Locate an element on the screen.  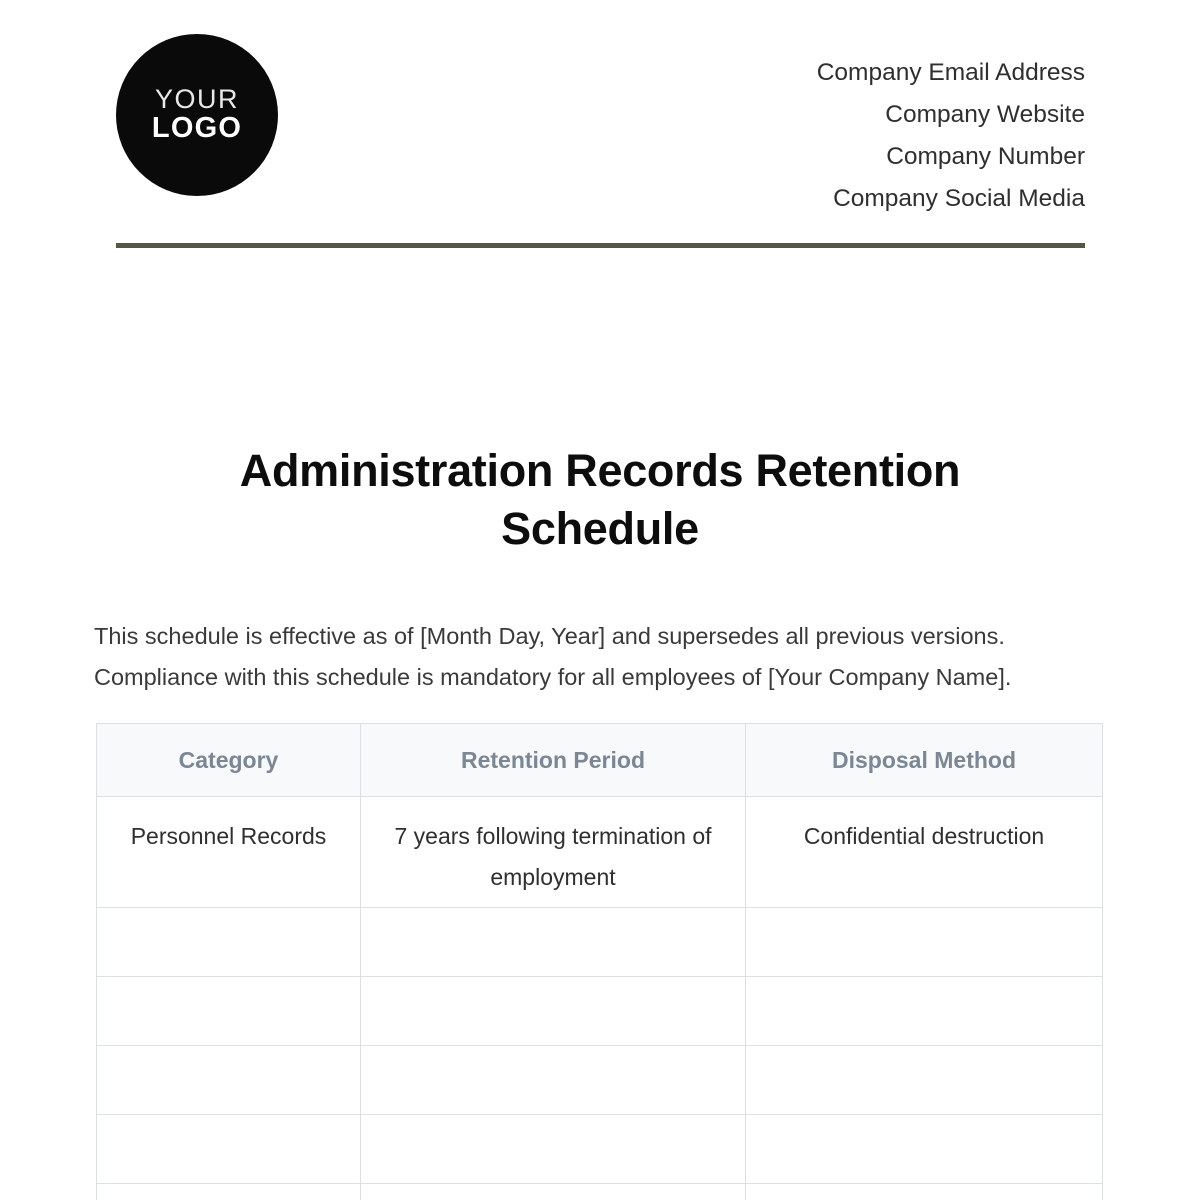
contact-social-media-placeholder: Company Social Media is located at coordinates (959, 198).